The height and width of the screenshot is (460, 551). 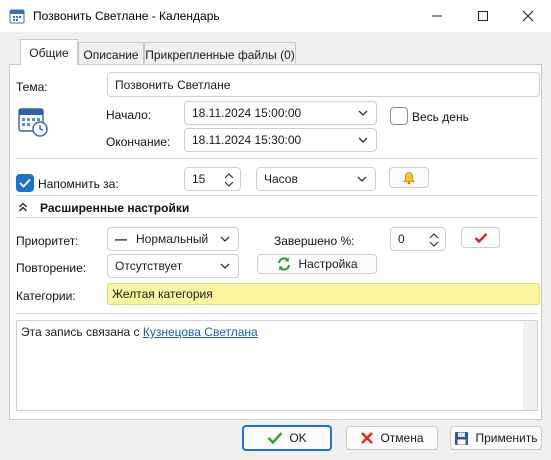 I want to click on repeat-value: Отсутствует, so click(x=149, y=266).